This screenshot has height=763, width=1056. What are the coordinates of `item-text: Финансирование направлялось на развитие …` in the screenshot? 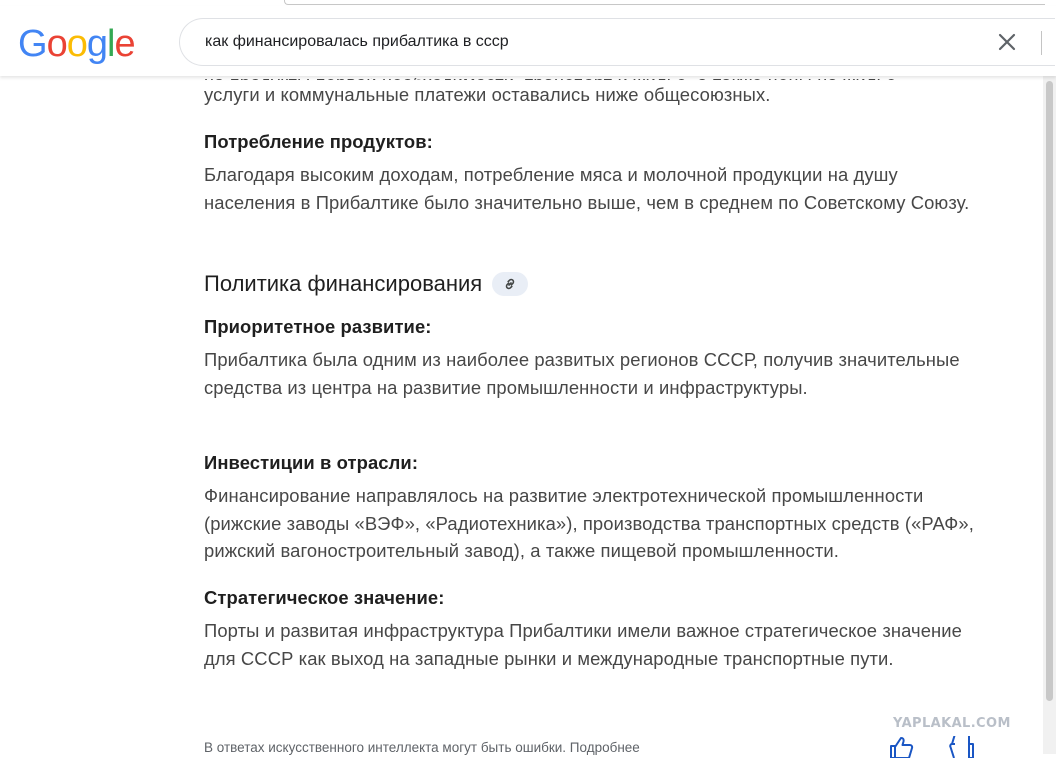 It's located at (589, 523).